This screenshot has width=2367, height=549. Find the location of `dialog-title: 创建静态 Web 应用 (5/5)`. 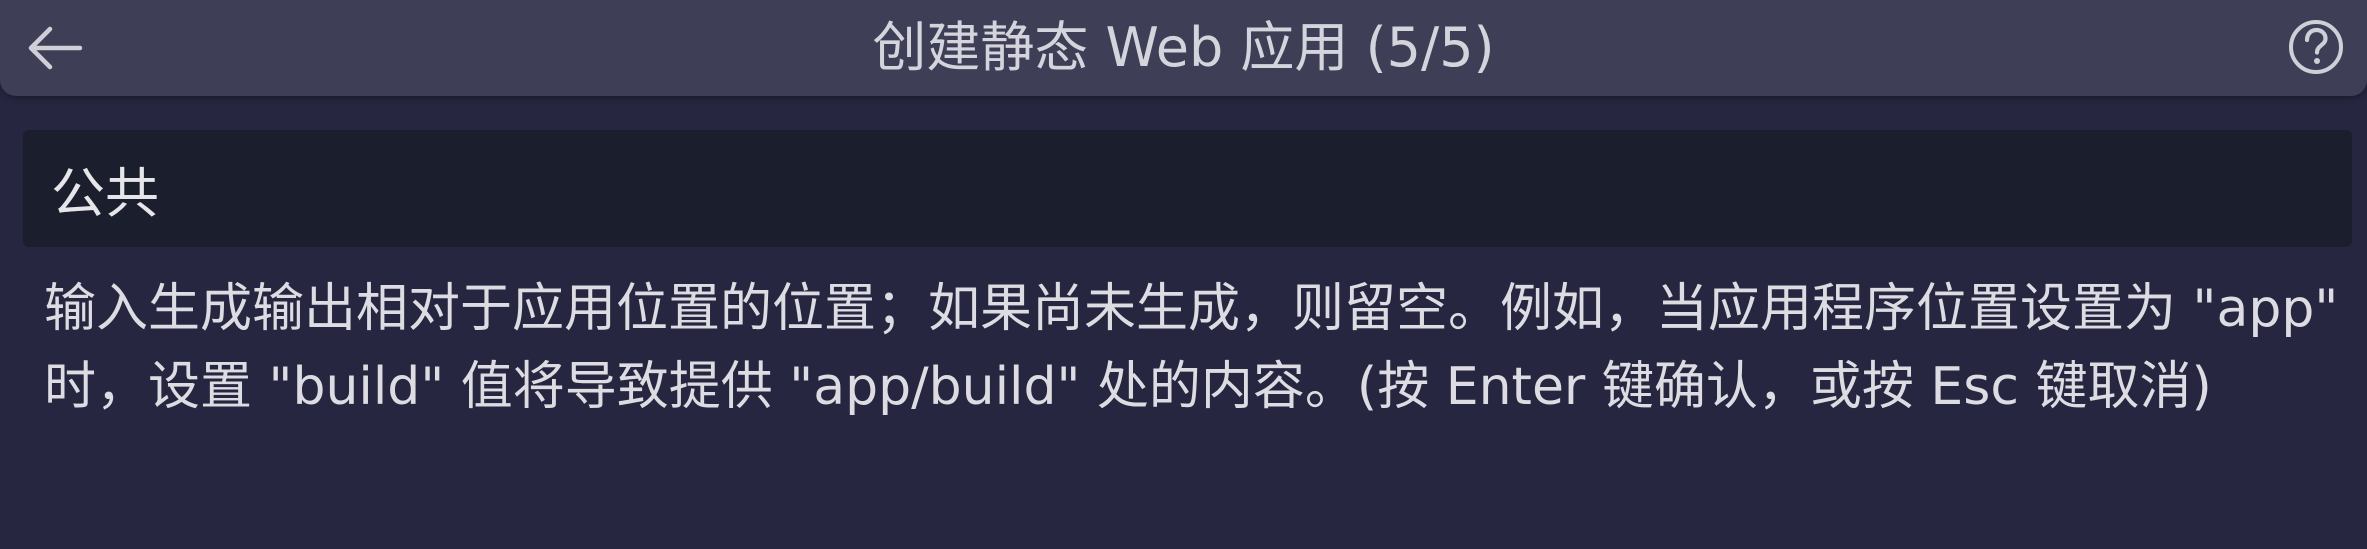

dialog-title: 创建静态 Web 应用 (5/5) is located at coordinates (1183, 47).